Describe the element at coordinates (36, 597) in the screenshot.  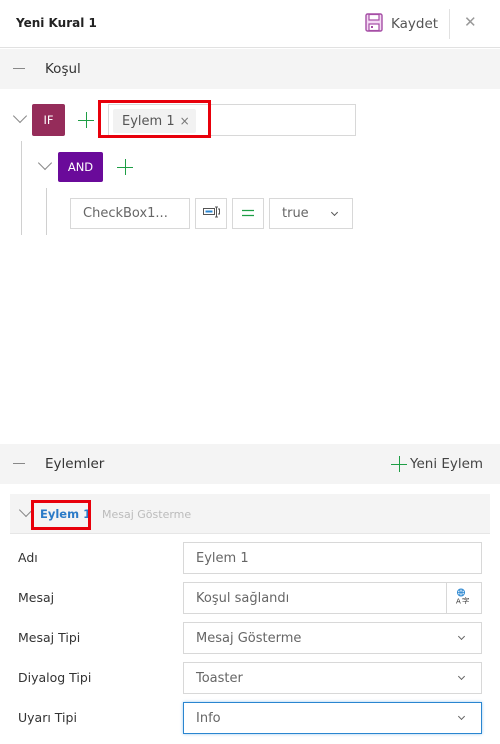
I see `message-label: Mesaj` at that location.